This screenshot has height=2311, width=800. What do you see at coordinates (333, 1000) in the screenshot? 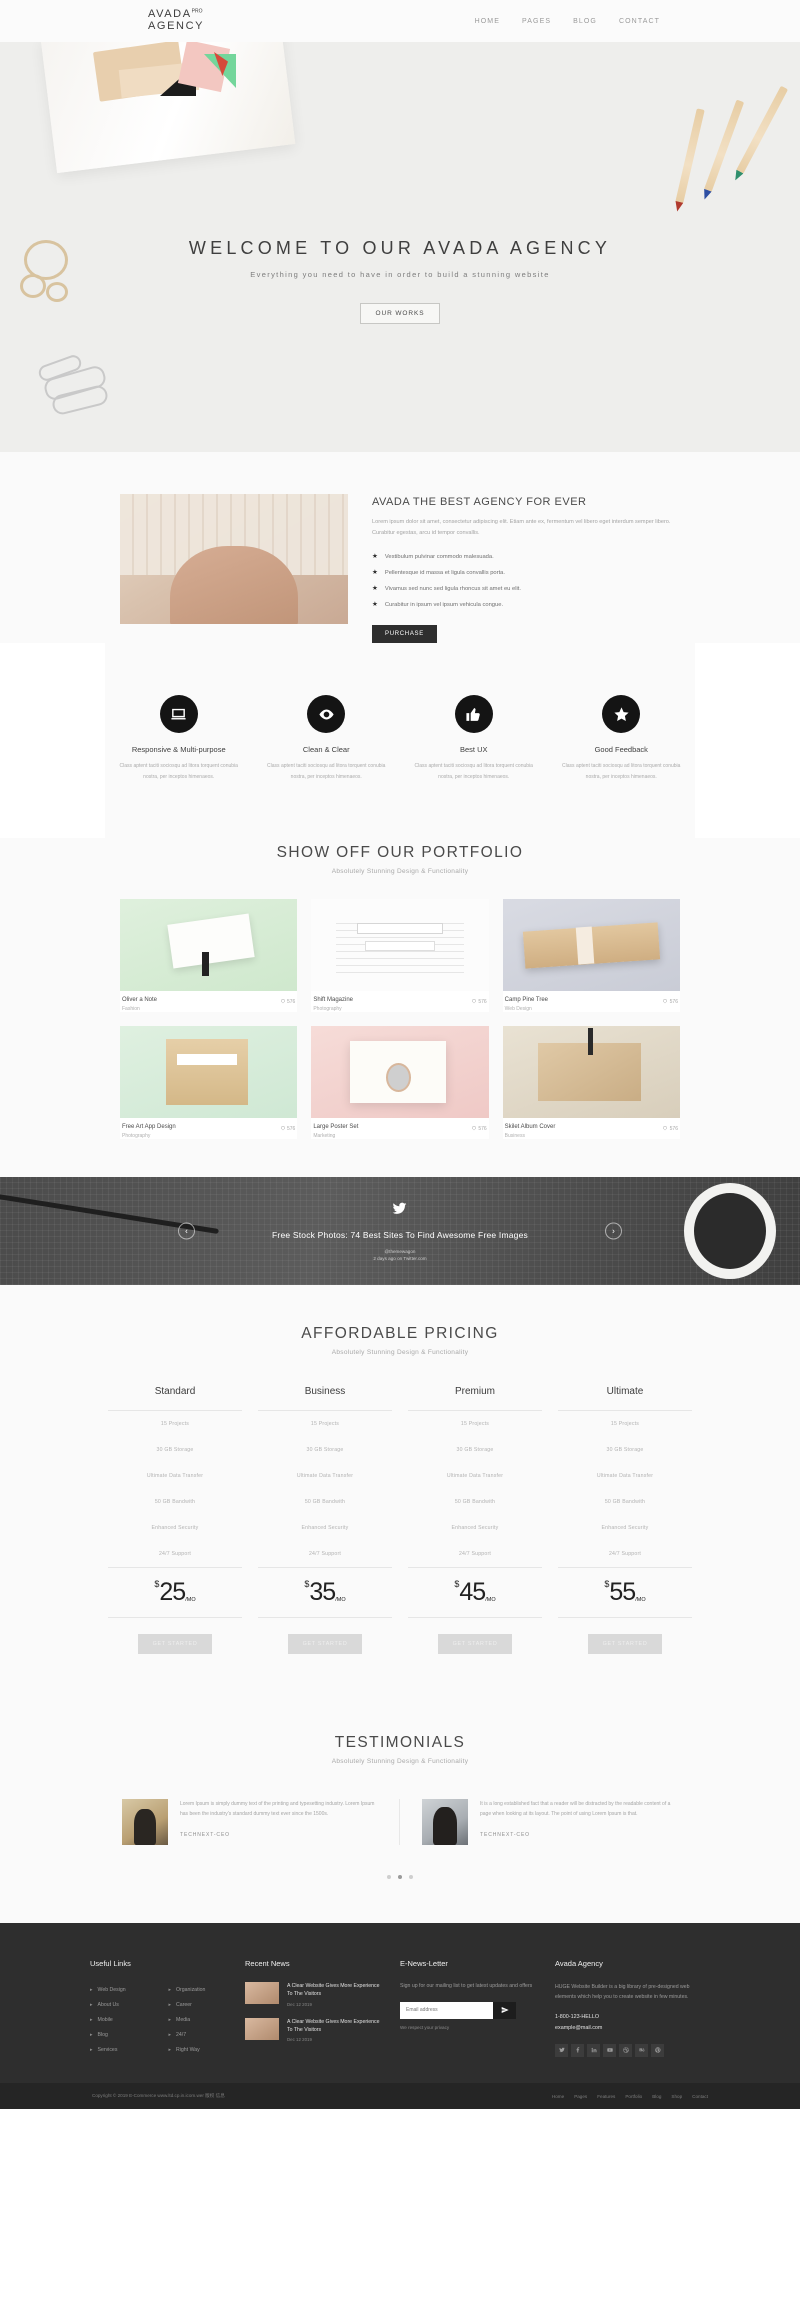
I see `portfolio-item-name: Shift Magazine` at bounding box center [333, 1000].